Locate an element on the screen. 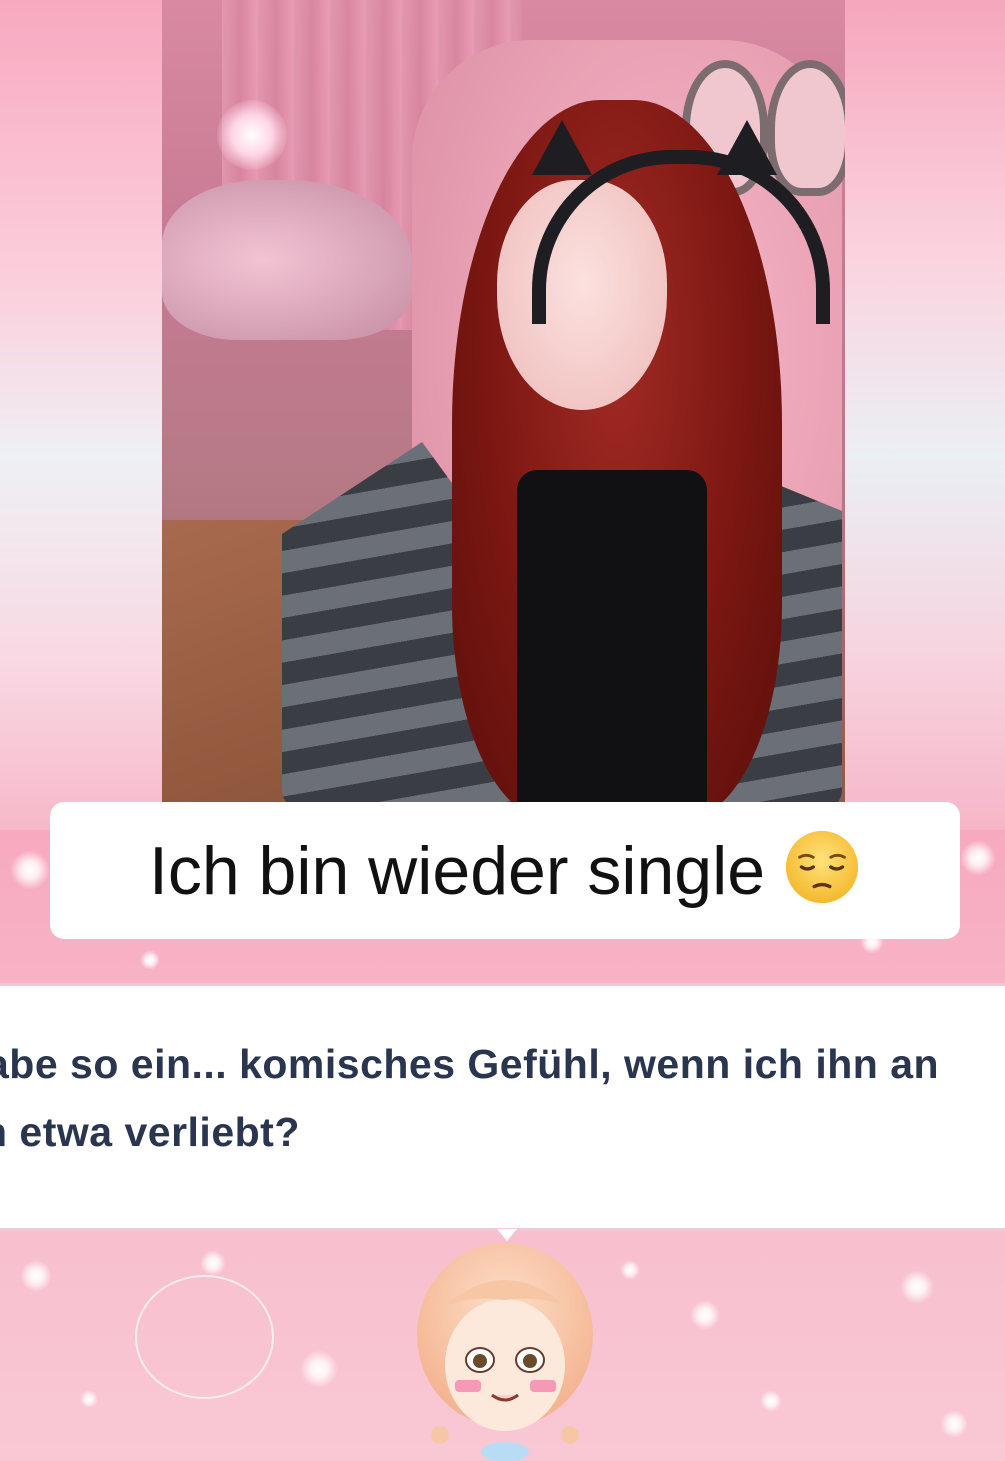 This screenshot has width=1005, height=1461. caption-text: Ich bin wieder single is located at coordinates (457, 870).